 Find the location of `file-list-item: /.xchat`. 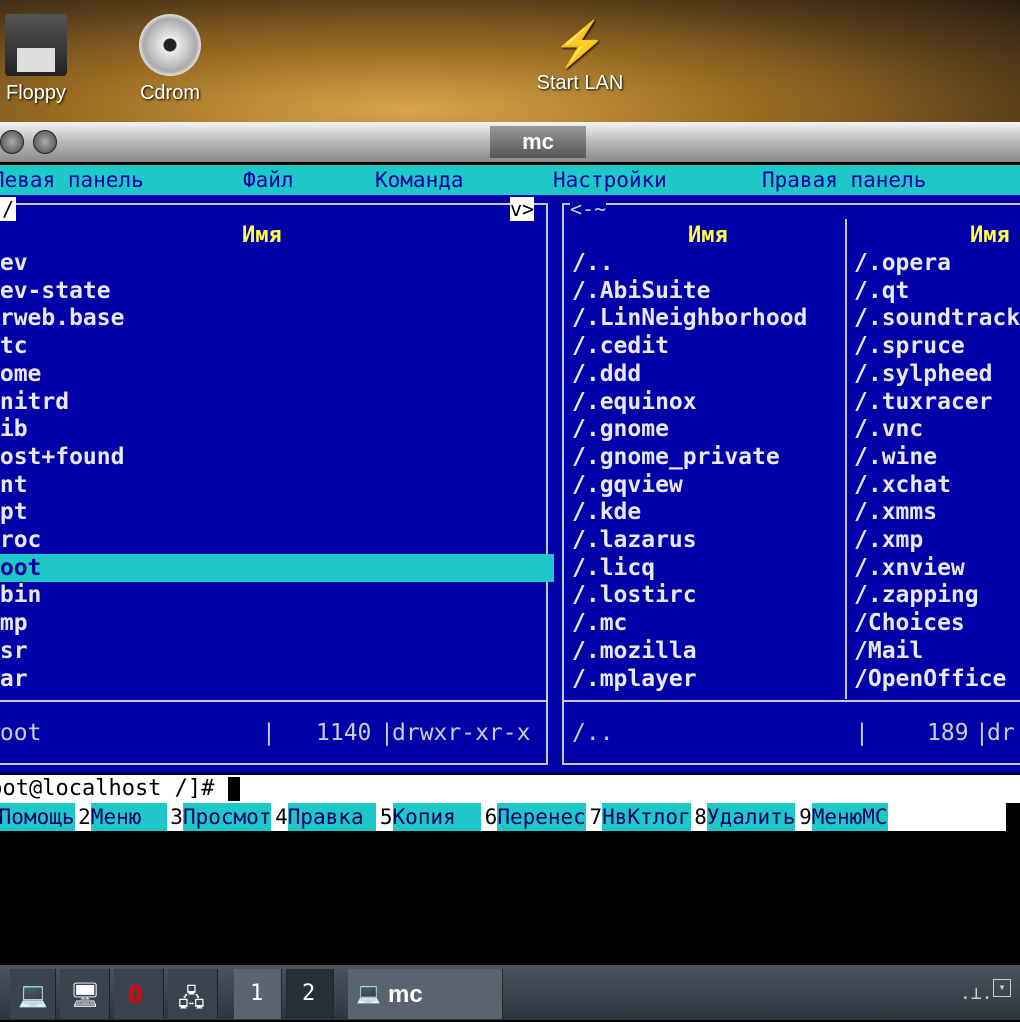

file-list-item: /.xchat is located at coordinates (902, 485).